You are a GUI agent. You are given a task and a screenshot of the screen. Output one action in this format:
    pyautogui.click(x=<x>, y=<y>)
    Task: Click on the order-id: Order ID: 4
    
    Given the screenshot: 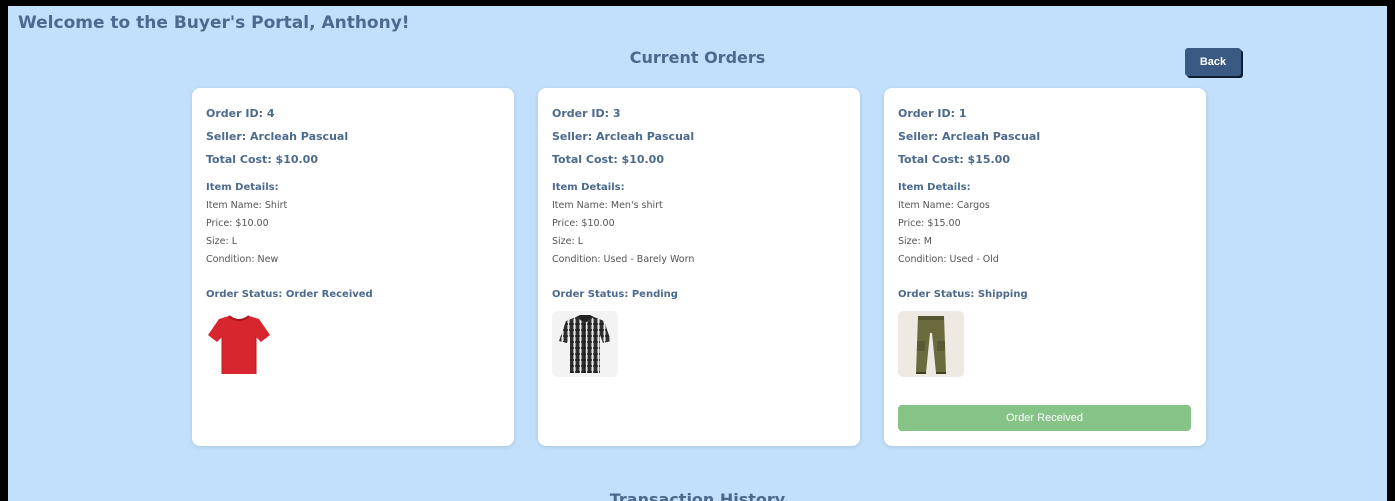 What is the action you would take?
    pyautogui.click(x=240, y=113)
    